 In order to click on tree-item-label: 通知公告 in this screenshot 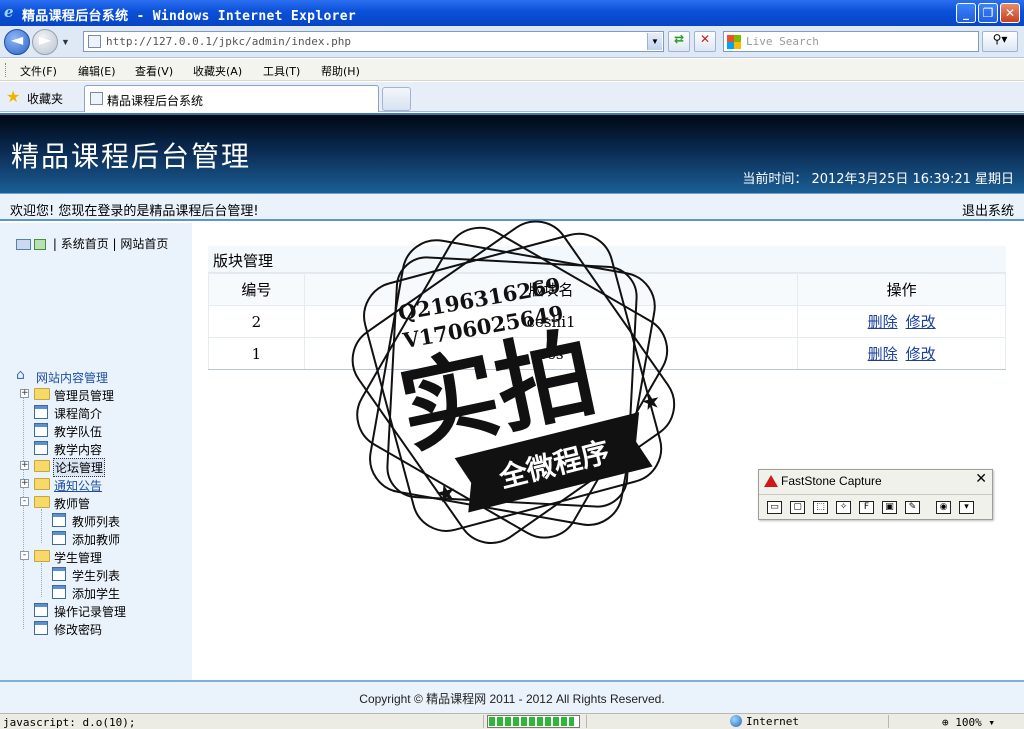, I will do `click(78, 486)`.